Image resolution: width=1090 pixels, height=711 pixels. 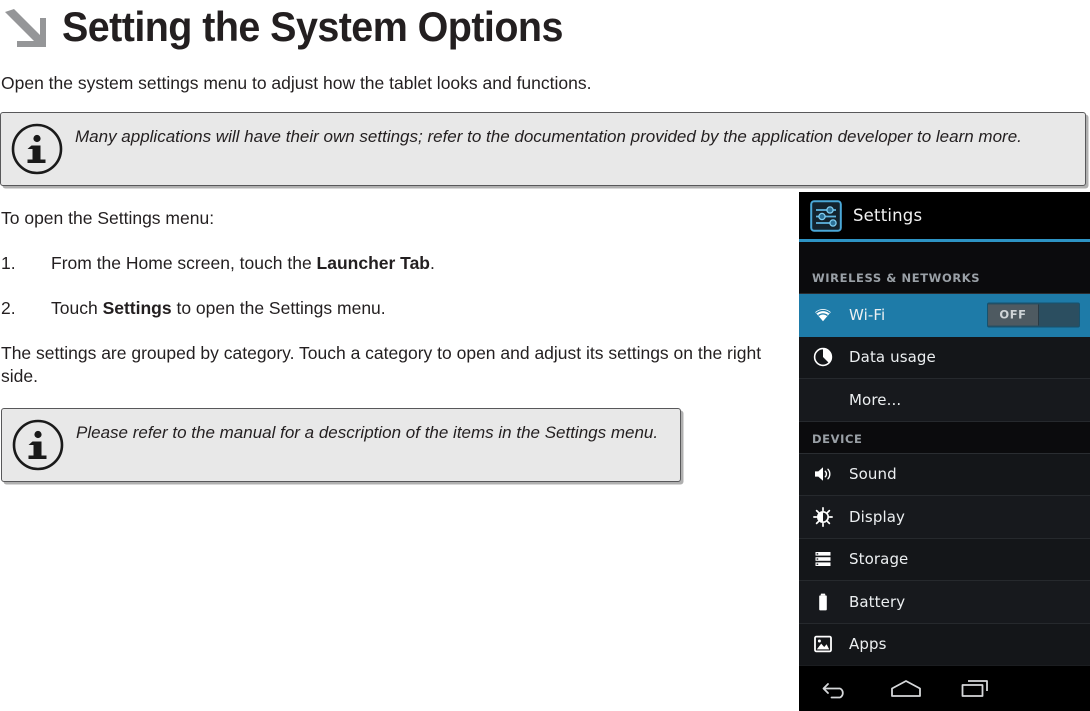 I want to click on lead-in-paragraph: To open the Settings menu:, so click(x=108, y=218).